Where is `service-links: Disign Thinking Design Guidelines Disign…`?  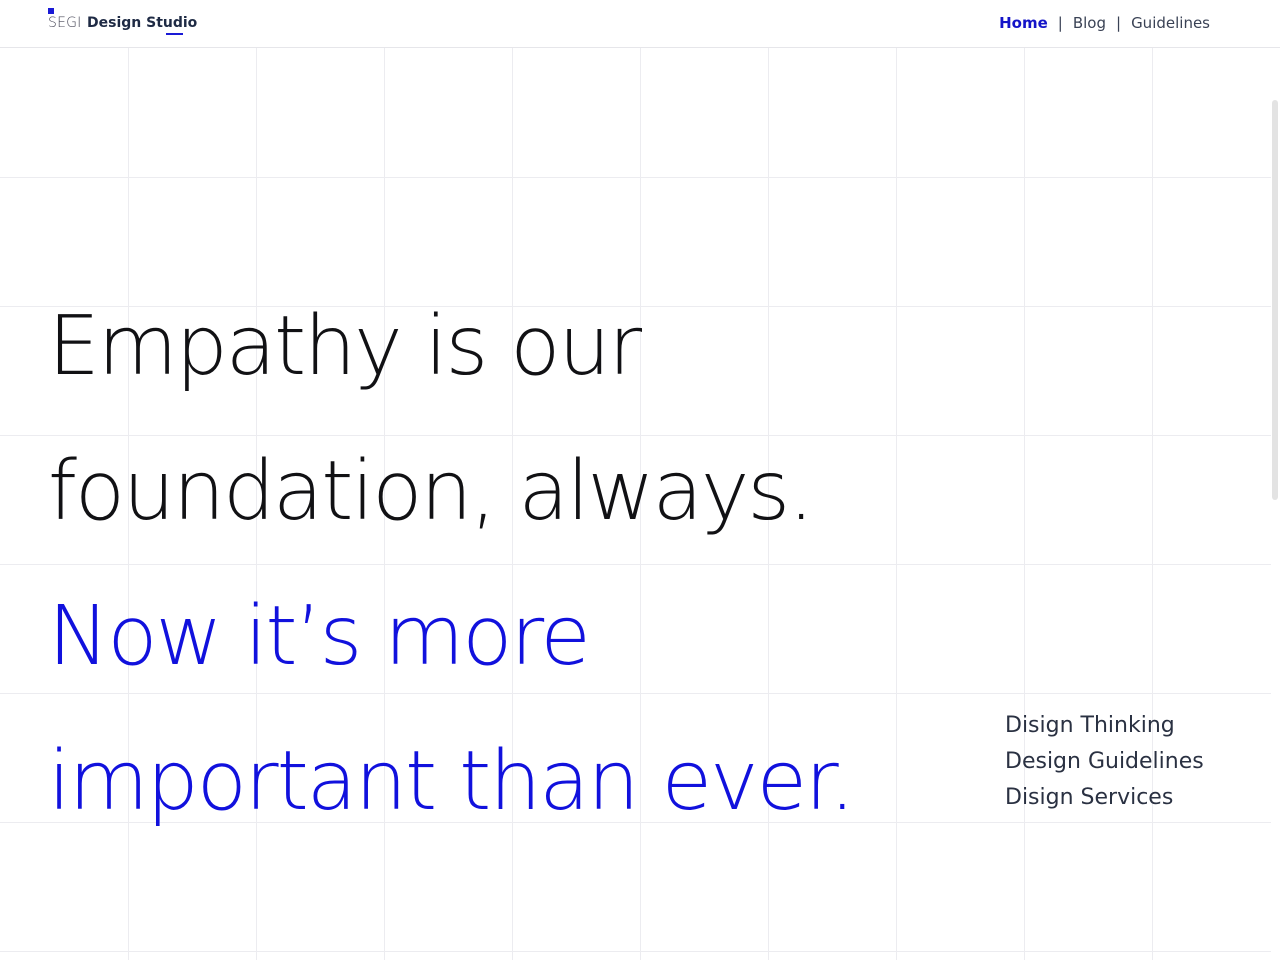 service-links: Disign Thinking Design Guidelines Disign… is located at coordinates (1104, 762).